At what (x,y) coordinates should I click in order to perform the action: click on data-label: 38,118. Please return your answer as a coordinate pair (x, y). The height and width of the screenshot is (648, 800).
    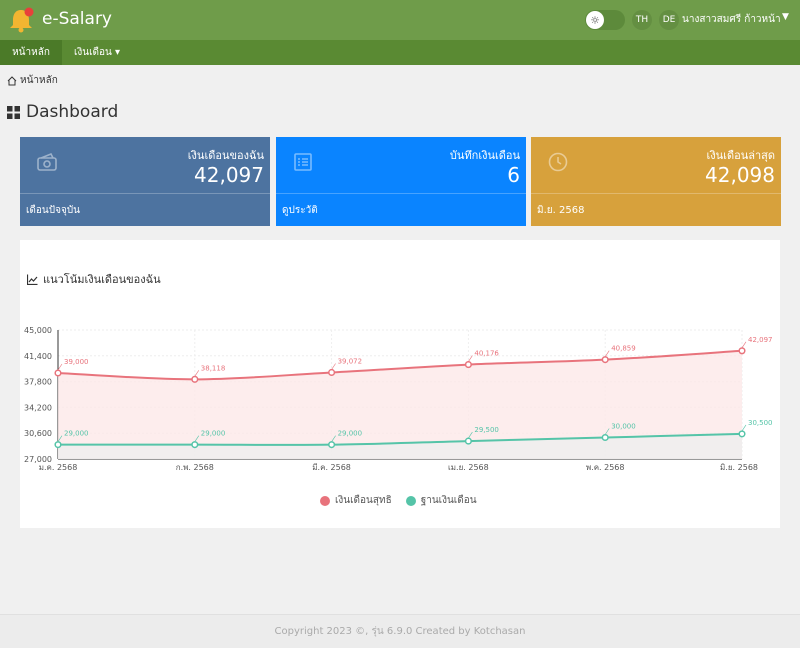
    Looking at the image, I should click on (213, 368).